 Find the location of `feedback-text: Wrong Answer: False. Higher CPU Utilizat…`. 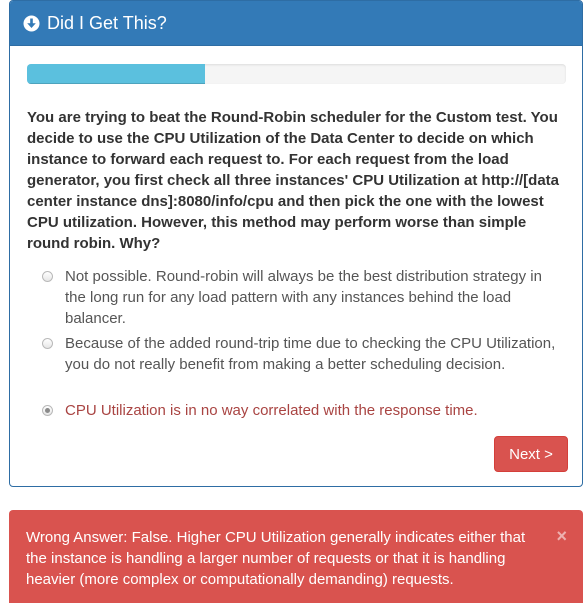

feedback-text: Wrong Answer: False. Higher CPU Utilizat… is located at coordinates (276, 558).